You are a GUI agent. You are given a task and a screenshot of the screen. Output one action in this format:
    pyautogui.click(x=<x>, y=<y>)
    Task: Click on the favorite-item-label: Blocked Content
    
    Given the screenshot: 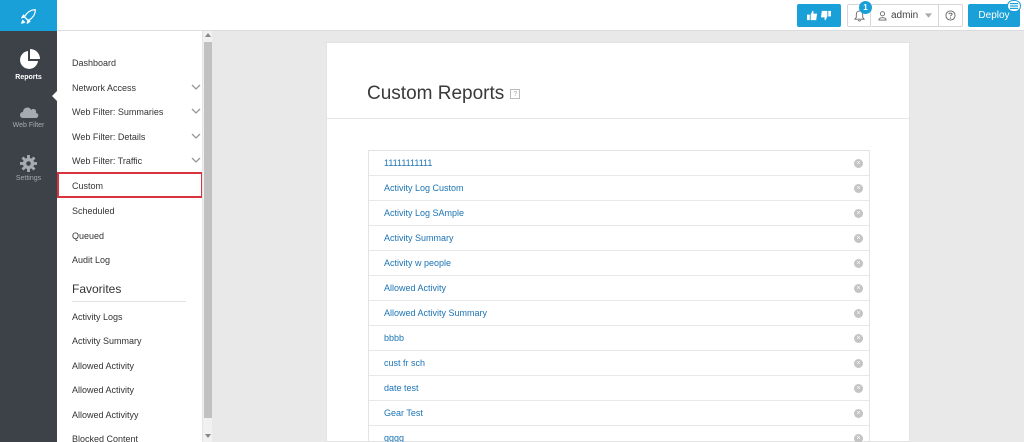 What is the action you would take?
    pyautogui.click(x=105, y=438)
    